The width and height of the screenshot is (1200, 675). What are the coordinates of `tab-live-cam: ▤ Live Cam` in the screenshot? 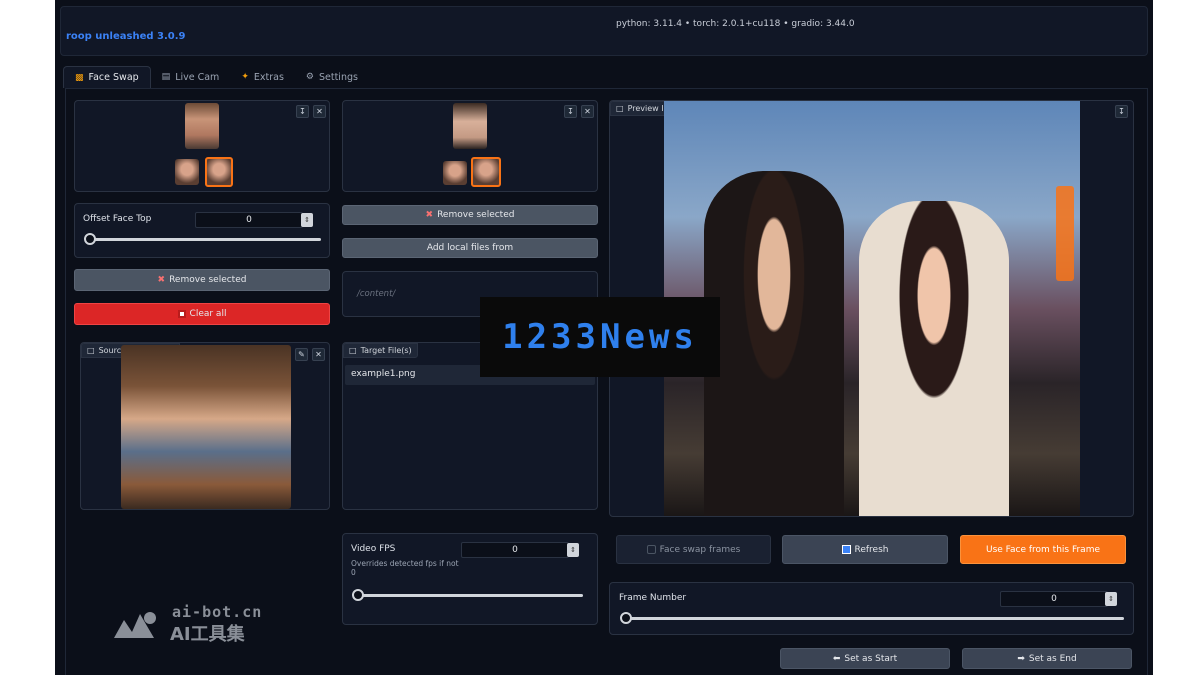 It's located at (191, 77).